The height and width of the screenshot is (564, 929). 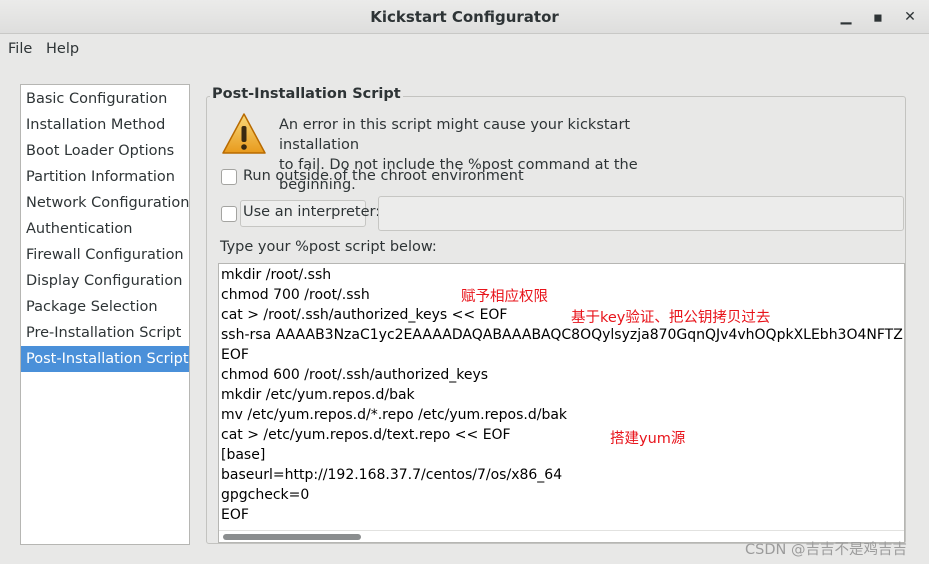 I want to click on sidebar-item-boot-loader-options: Boot Loader Options, so click(x=105, y=151).